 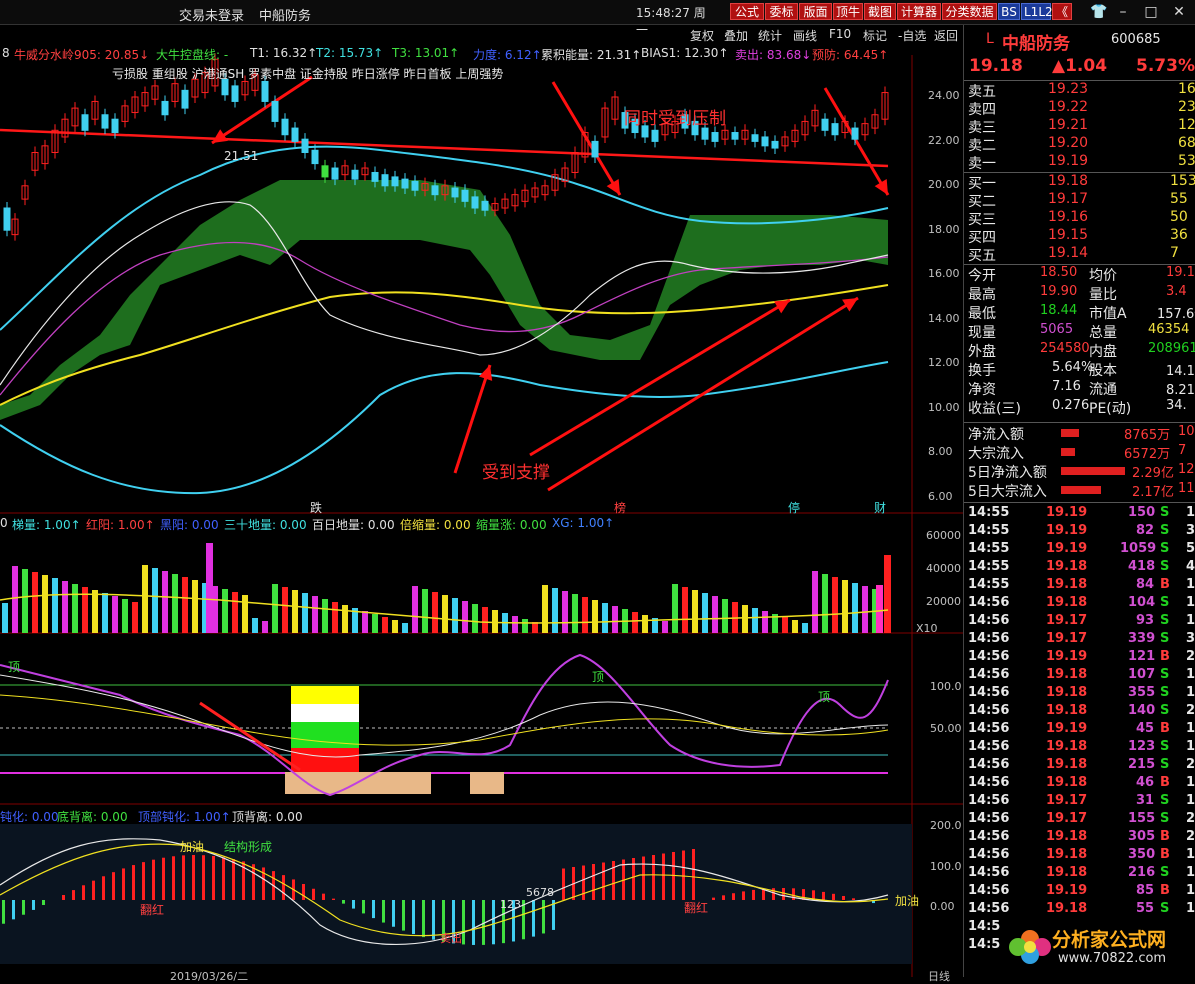 What do you see at coordinates (1079, 856) in the screenshot?
I see `tick-row: 14:56 19.18 350 B 1` at bounding box center [1079, 856].